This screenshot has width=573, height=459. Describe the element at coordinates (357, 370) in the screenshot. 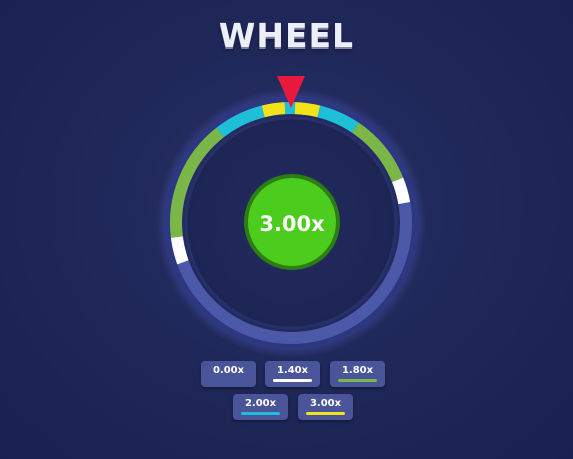

I see `legend-label: 1.80x` at that location.